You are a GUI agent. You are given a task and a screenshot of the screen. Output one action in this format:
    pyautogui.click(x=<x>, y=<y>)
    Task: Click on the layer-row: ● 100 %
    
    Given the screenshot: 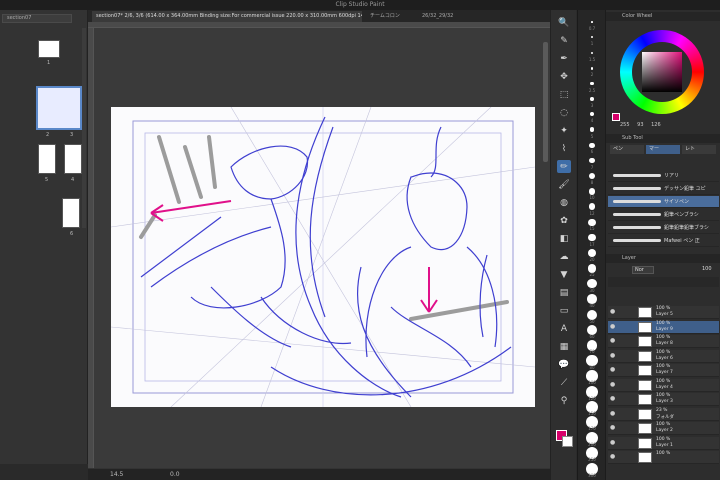 What is the action you would take?
    pyautogui.click(x=663, y=457)
    